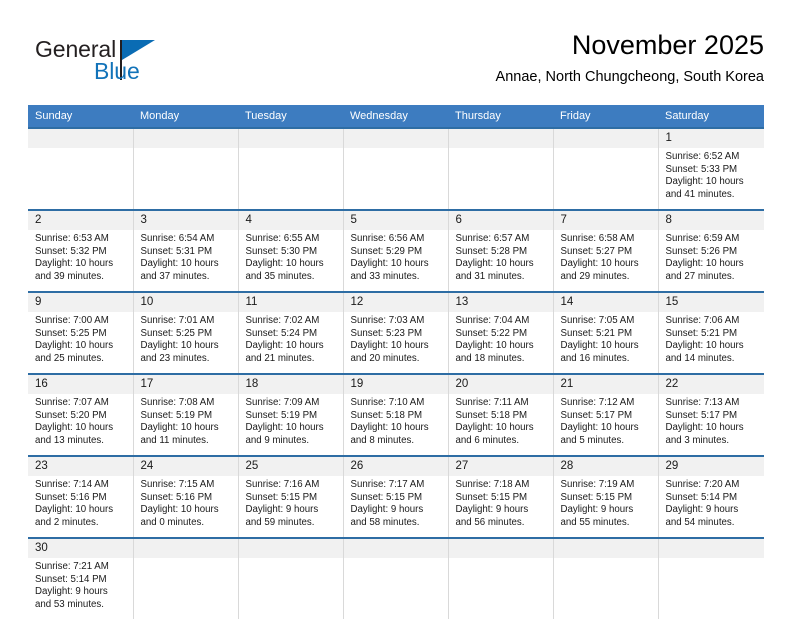 The height and width of the screenshot is (619, 792). What do you see at coordinates (605, 384) in the screenshot?
I see `day-number-cell: 21` at bounding box center [605, 384].